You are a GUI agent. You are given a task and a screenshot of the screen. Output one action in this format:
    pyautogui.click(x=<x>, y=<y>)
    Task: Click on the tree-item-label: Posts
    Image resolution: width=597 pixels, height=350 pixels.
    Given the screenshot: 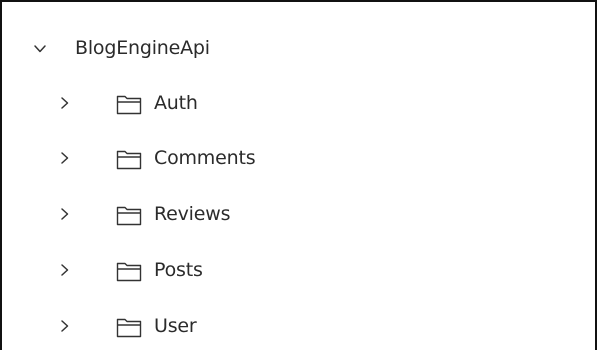 What is the action you would take?
    pyautogui.click(x=178, y=270)
    